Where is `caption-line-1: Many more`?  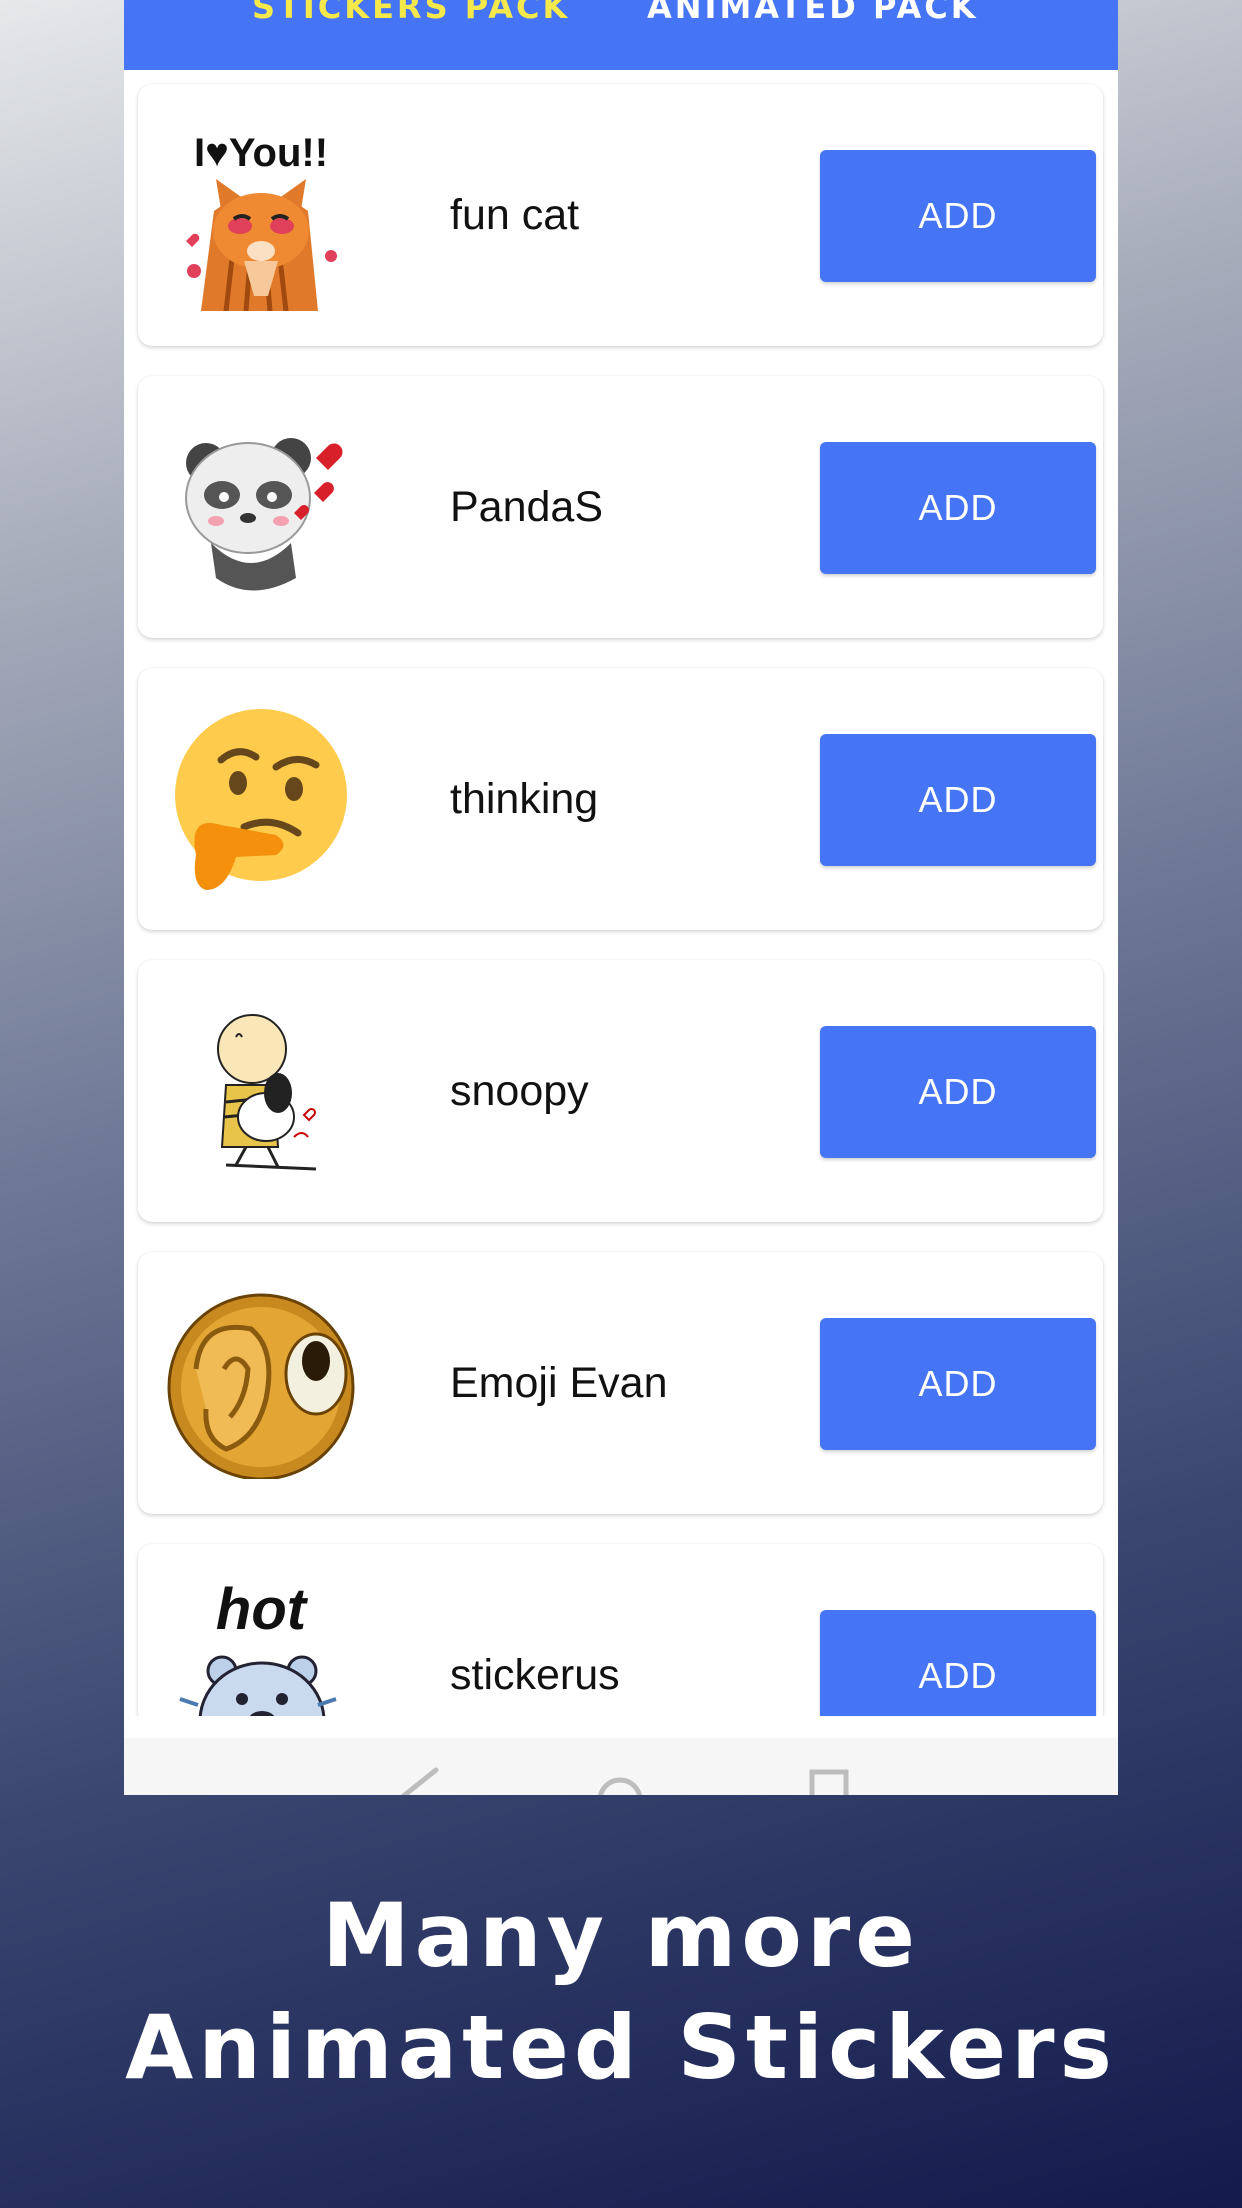
caption-line-1: Many more is located at coordinates (621, 1935).